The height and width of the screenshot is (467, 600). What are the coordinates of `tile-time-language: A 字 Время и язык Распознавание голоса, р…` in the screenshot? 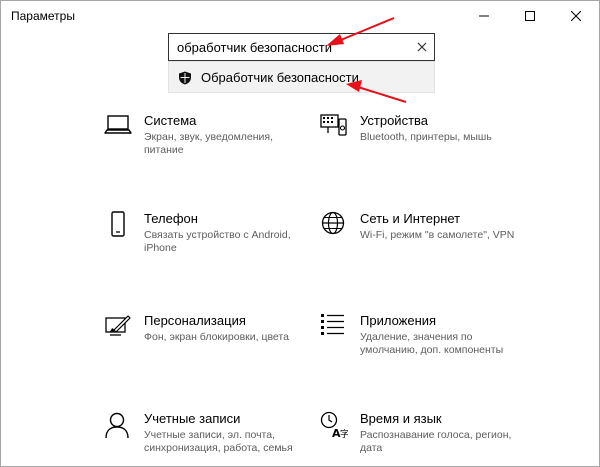 It's located at (415, 438).